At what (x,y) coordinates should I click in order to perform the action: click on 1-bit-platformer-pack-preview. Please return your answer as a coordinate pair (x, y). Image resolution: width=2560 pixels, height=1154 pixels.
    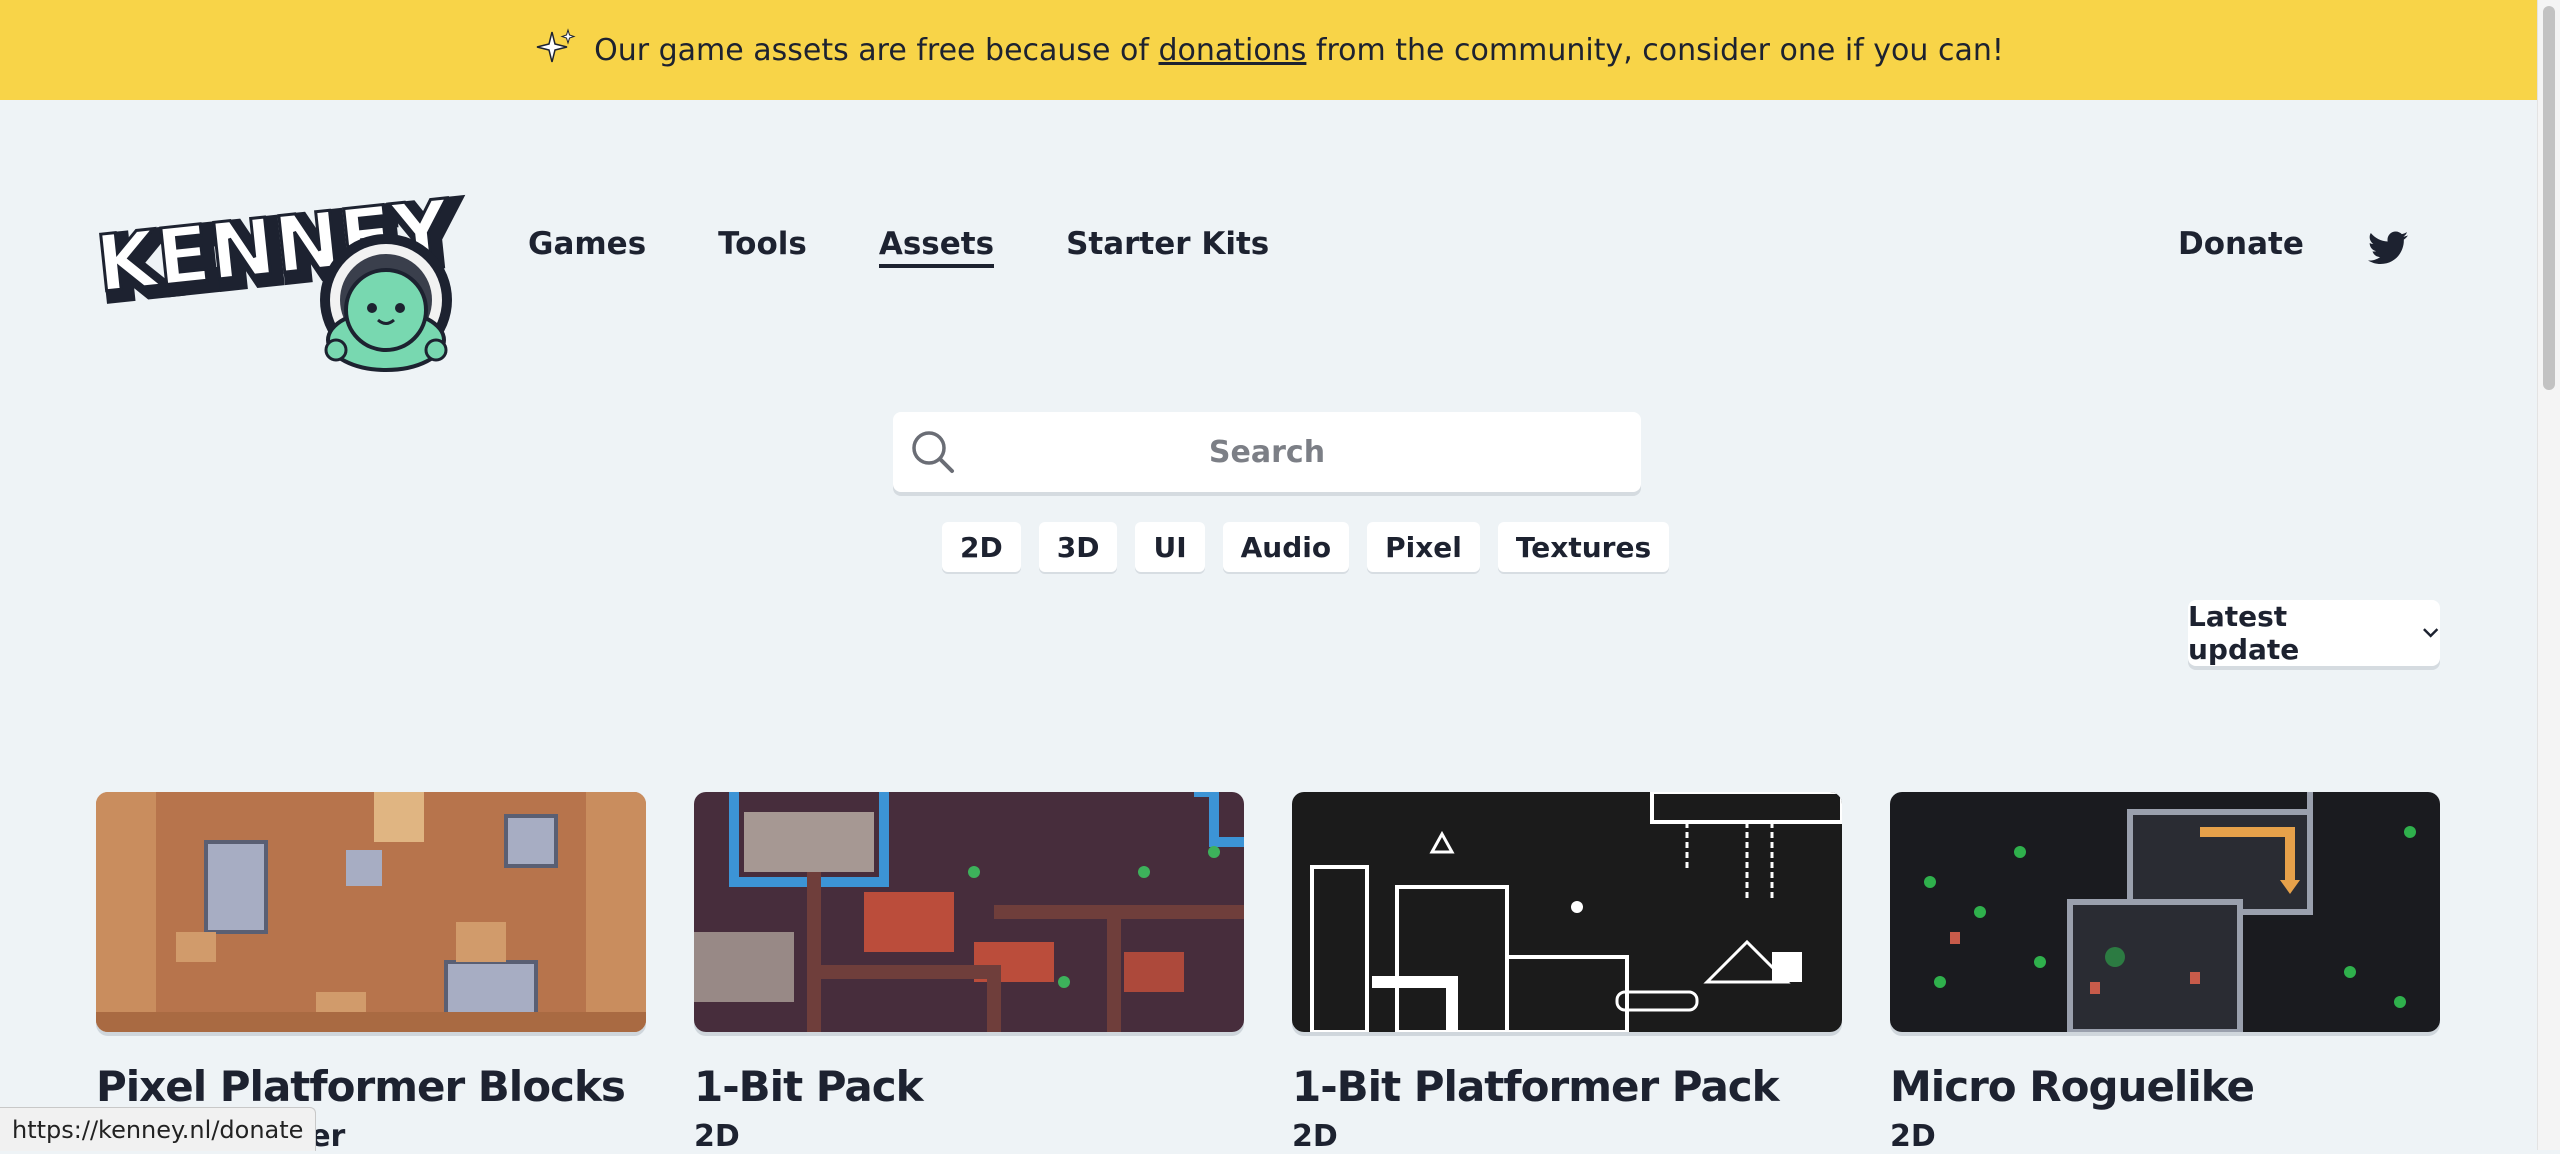
    Looking at the image, I should click on (1567, 912).